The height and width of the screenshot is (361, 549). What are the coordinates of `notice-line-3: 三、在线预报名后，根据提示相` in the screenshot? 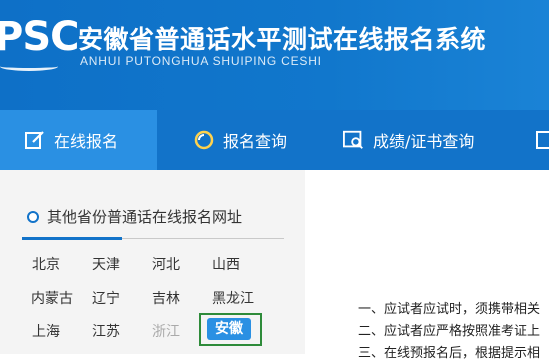 It's located at (449, 353).